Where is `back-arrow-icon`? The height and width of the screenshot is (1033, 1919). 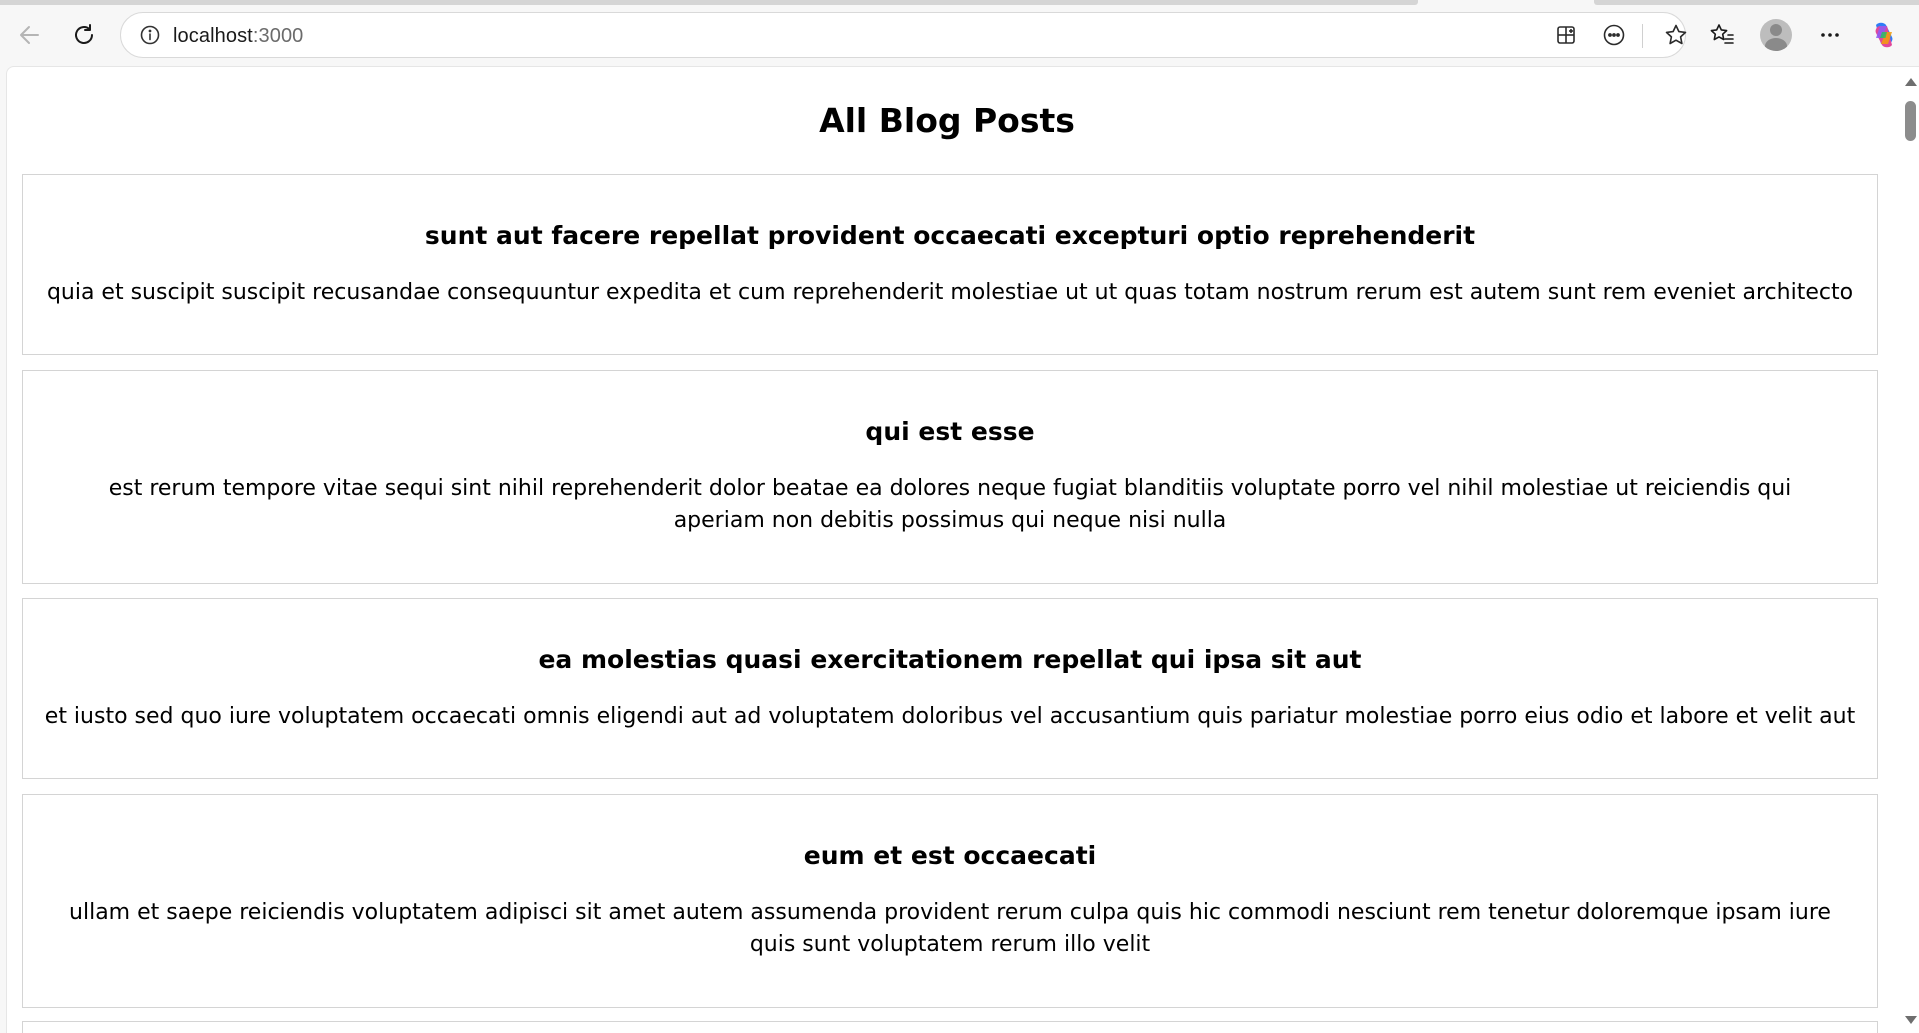 back-arrow-icon is located at coordinates (30, 35).